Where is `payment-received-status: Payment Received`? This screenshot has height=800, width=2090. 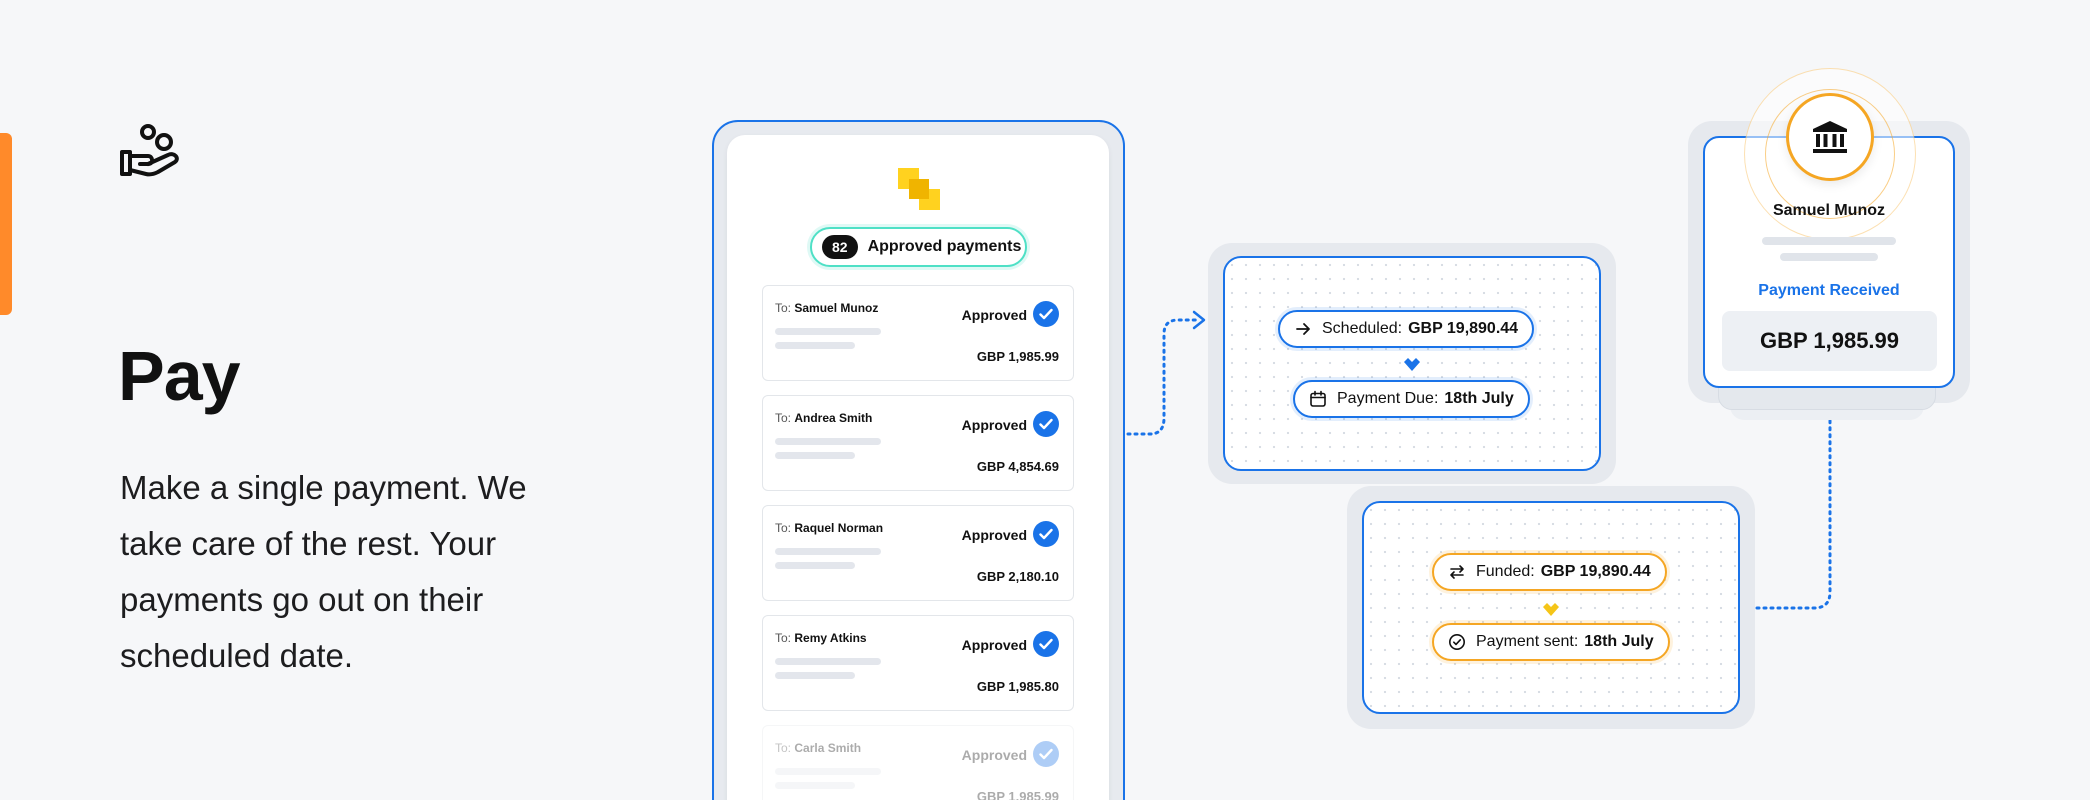 payment-received-status: Payment Received is located at coordinates (1829, 290).